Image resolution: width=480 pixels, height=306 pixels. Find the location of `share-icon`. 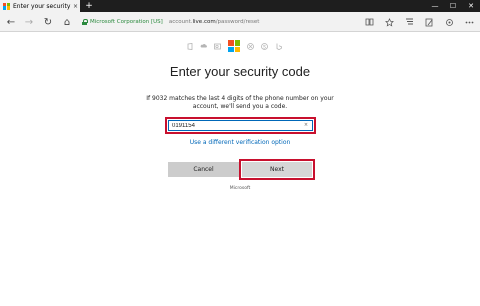

share-icon is located at coordinates (449, 22).